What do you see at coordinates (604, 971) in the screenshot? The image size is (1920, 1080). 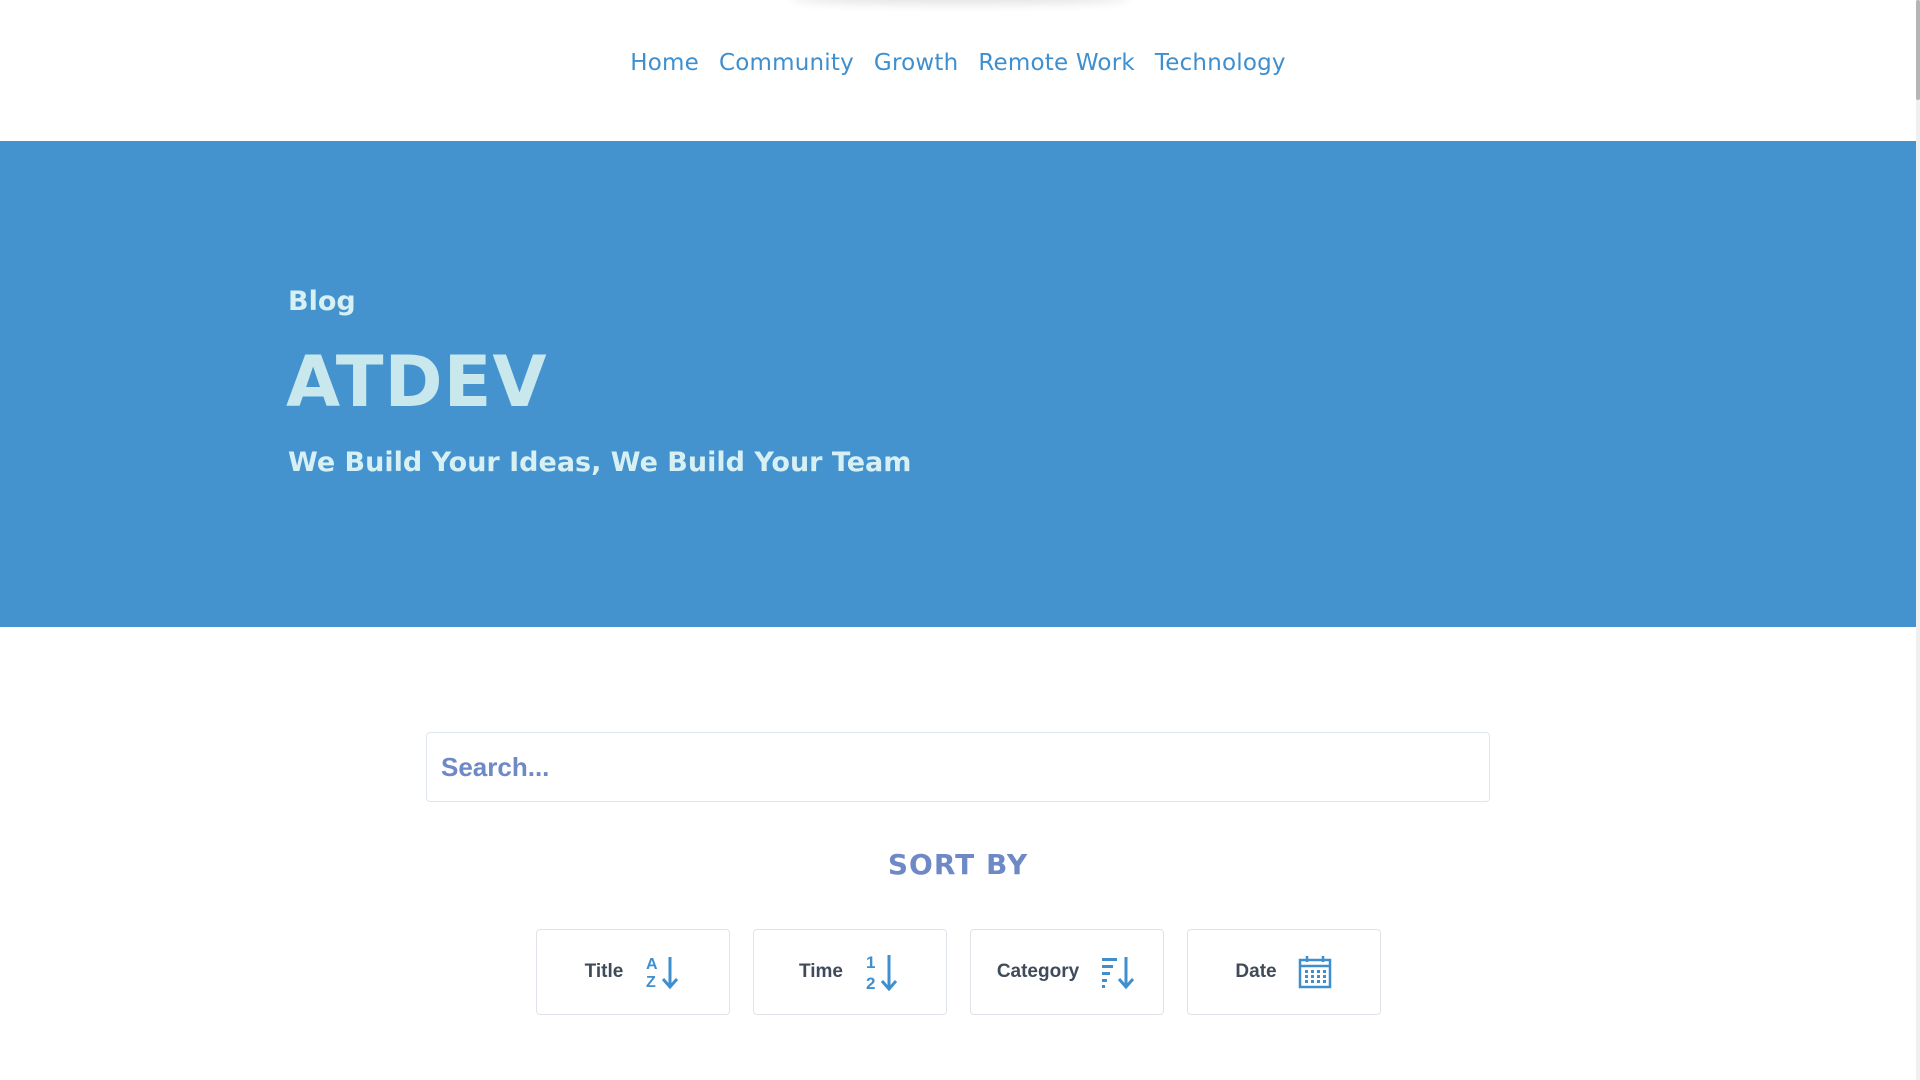 I see `sort-button-label: Title` at bounding box center [604, 971].